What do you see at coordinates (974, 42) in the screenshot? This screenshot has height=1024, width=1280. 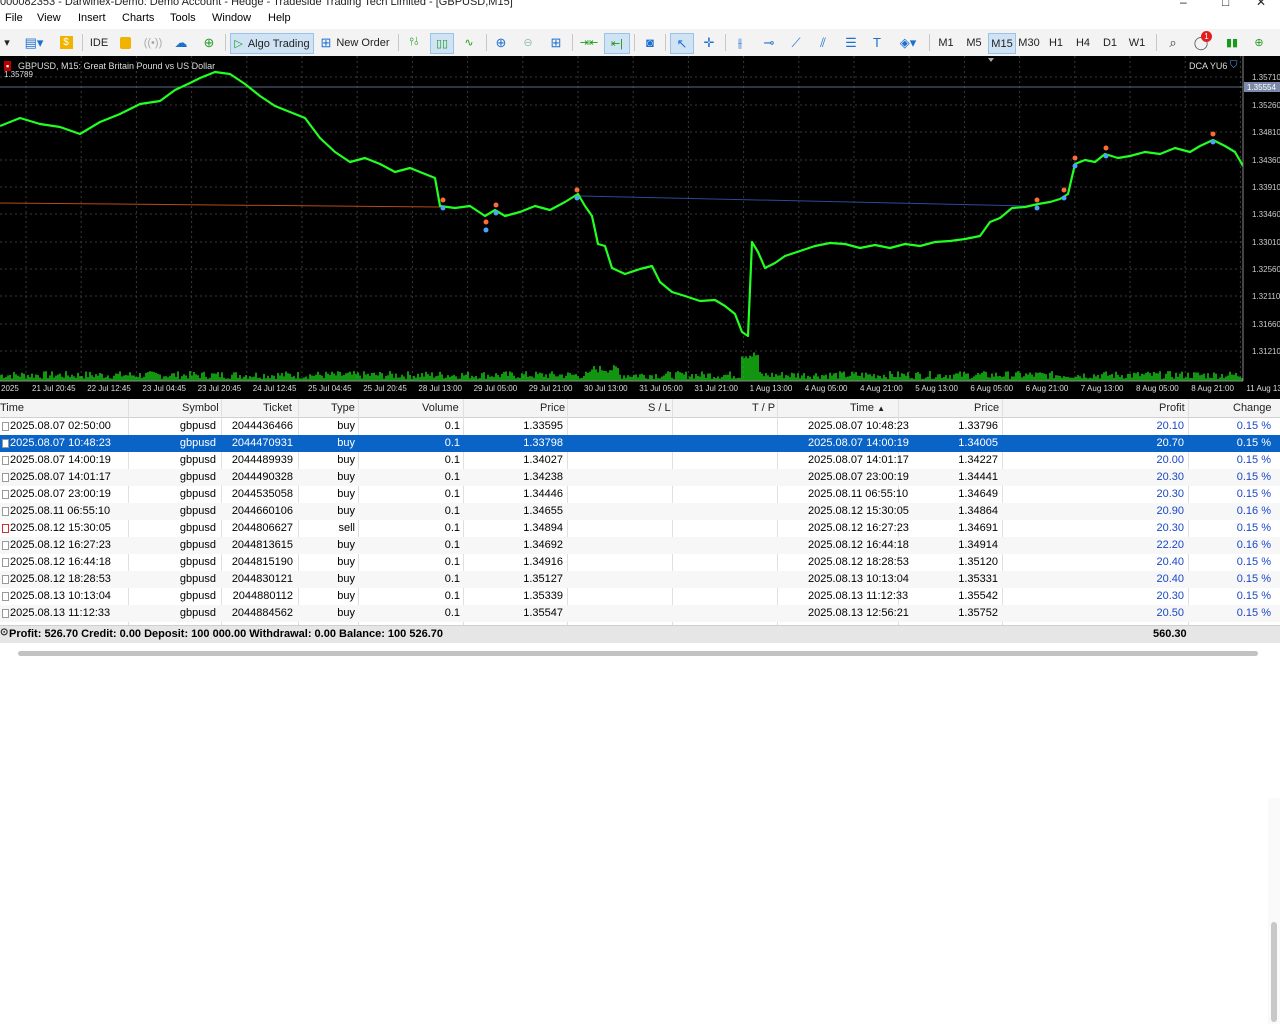 I see `timeframe-m5: M5` at bounding box center [974, 42].